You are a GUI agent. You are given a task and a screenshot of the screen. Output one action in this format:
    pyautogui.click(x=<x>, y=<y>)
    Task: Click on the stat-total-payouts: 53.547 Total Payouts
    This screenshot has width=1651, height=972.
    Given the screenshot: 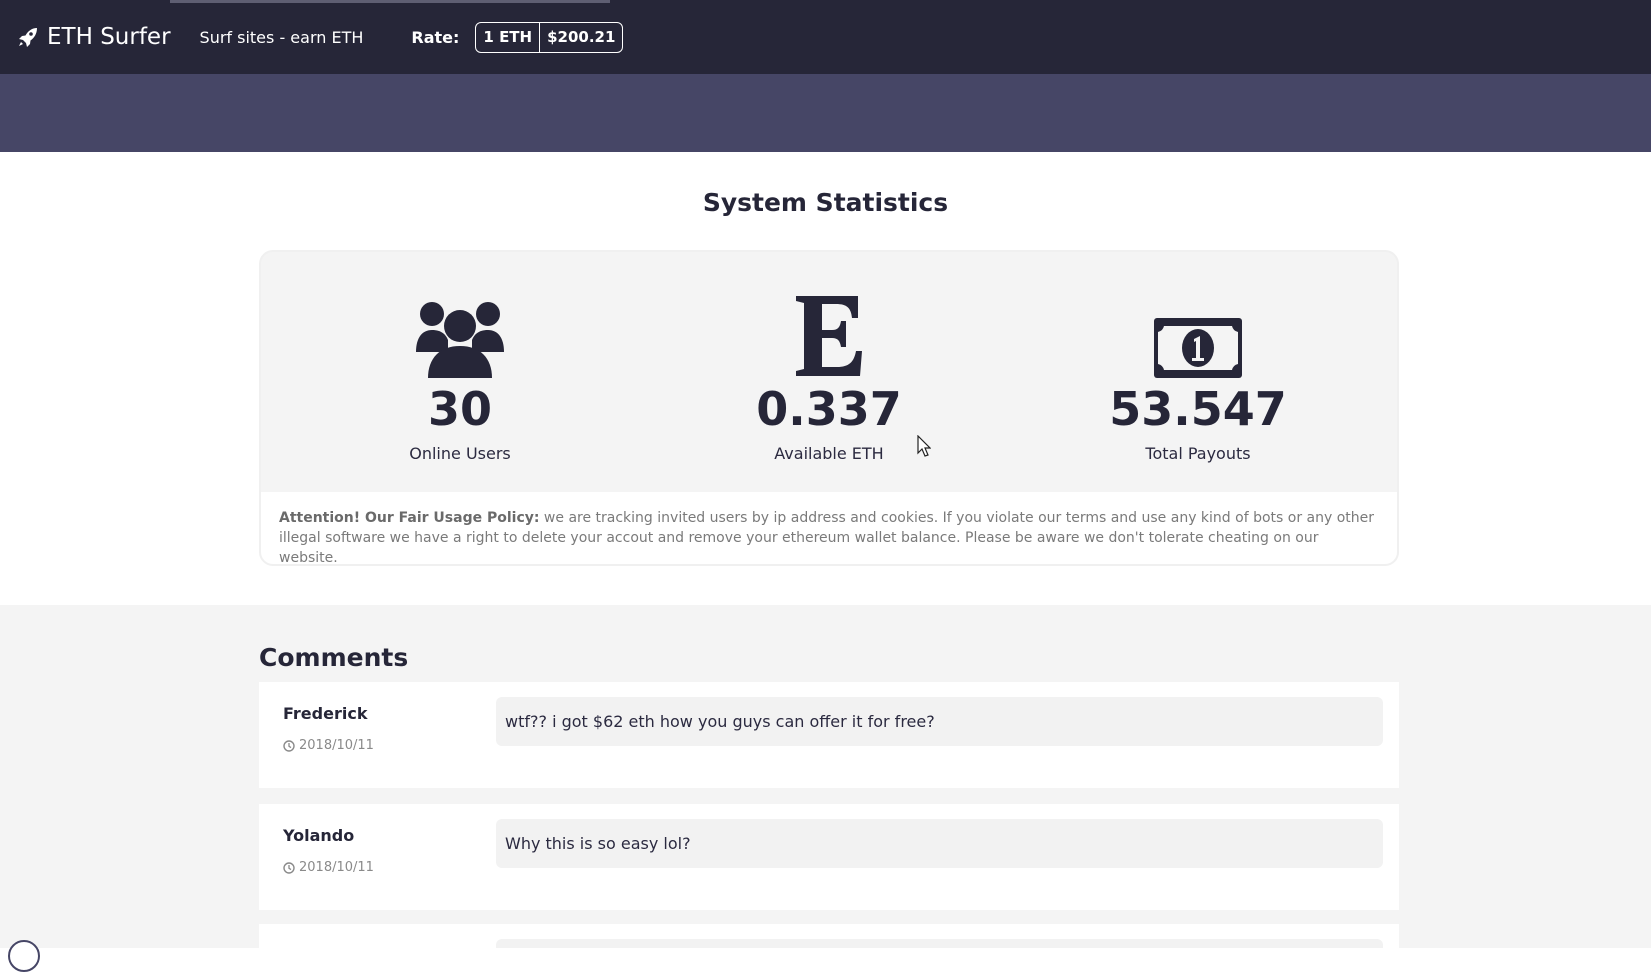 What is the action you would take?
    pyautogui.click(x=1198, y=376)
    